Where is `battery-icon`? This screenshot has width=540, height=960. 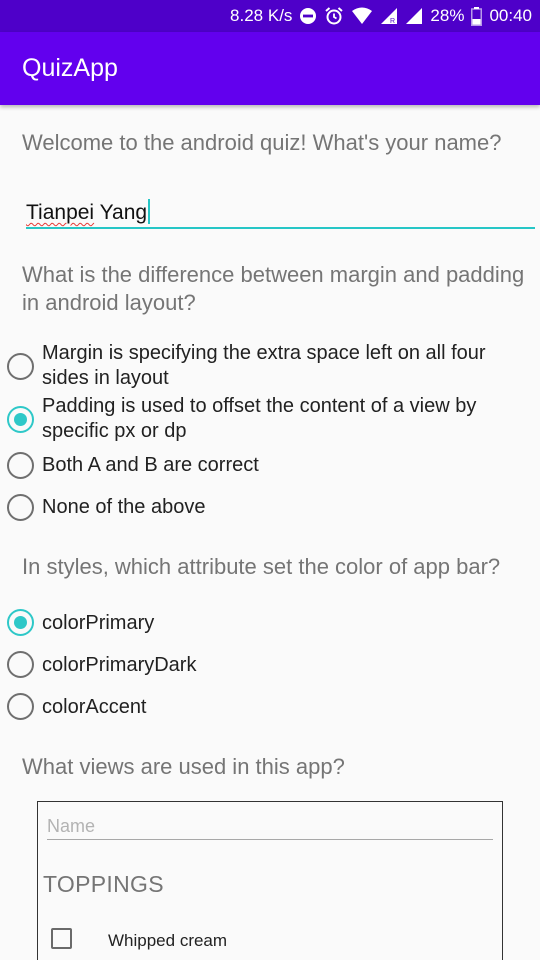 battery-icon is located at coordinates (477, 16).